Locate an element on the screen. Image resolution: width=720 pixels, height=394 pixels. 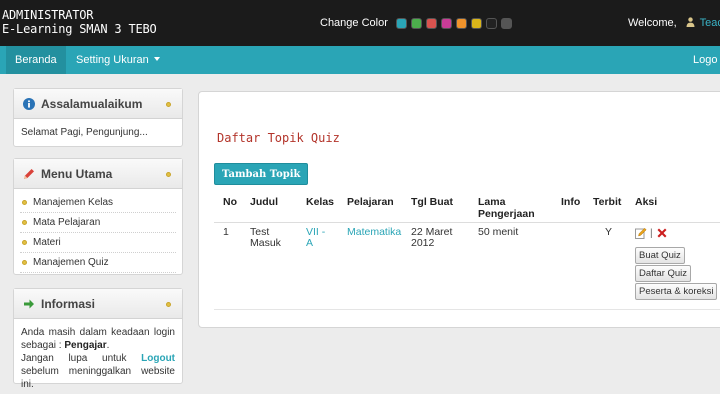
th-tgl-buat: Tgl Buat is located at coordinates (432, 202).